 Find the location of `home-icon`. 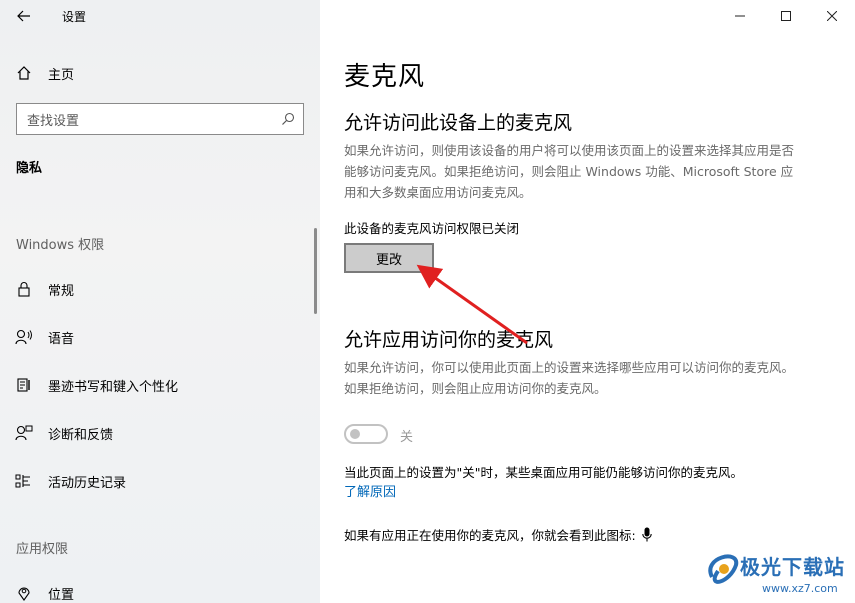

home-icon is located at coordinates (24, 73).